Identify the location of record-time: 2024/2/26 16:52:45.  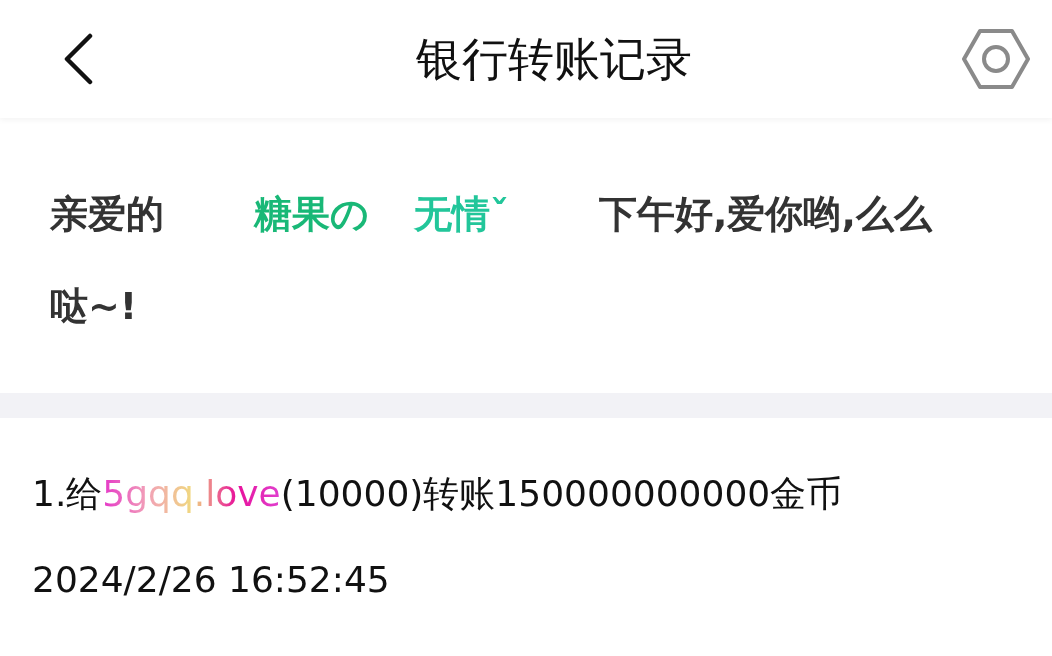
(211, 580).